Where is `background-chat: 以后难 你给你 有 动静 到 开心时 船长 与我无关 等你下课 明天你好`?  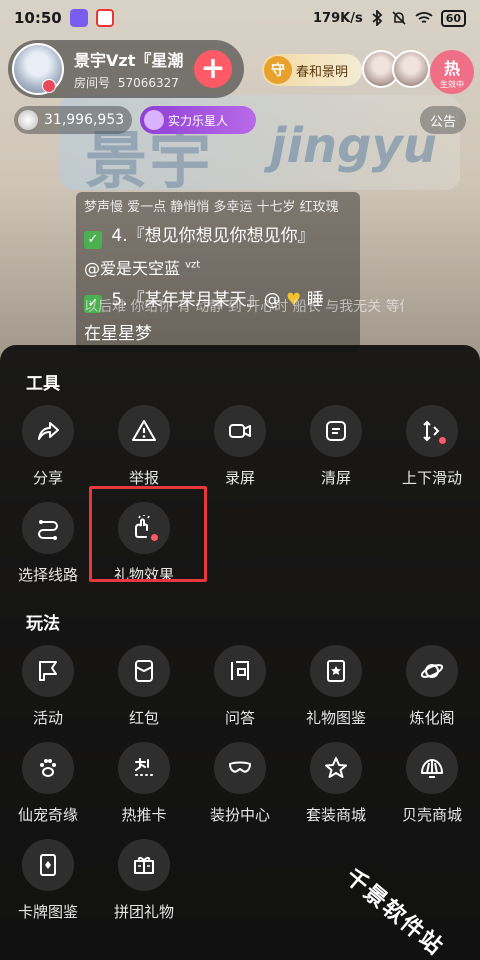 background-chat: 以后难 你给你 有 动静 到 开心时 船长 与我无关 等你下课 明天你好 is located at coordinates (244, 307).